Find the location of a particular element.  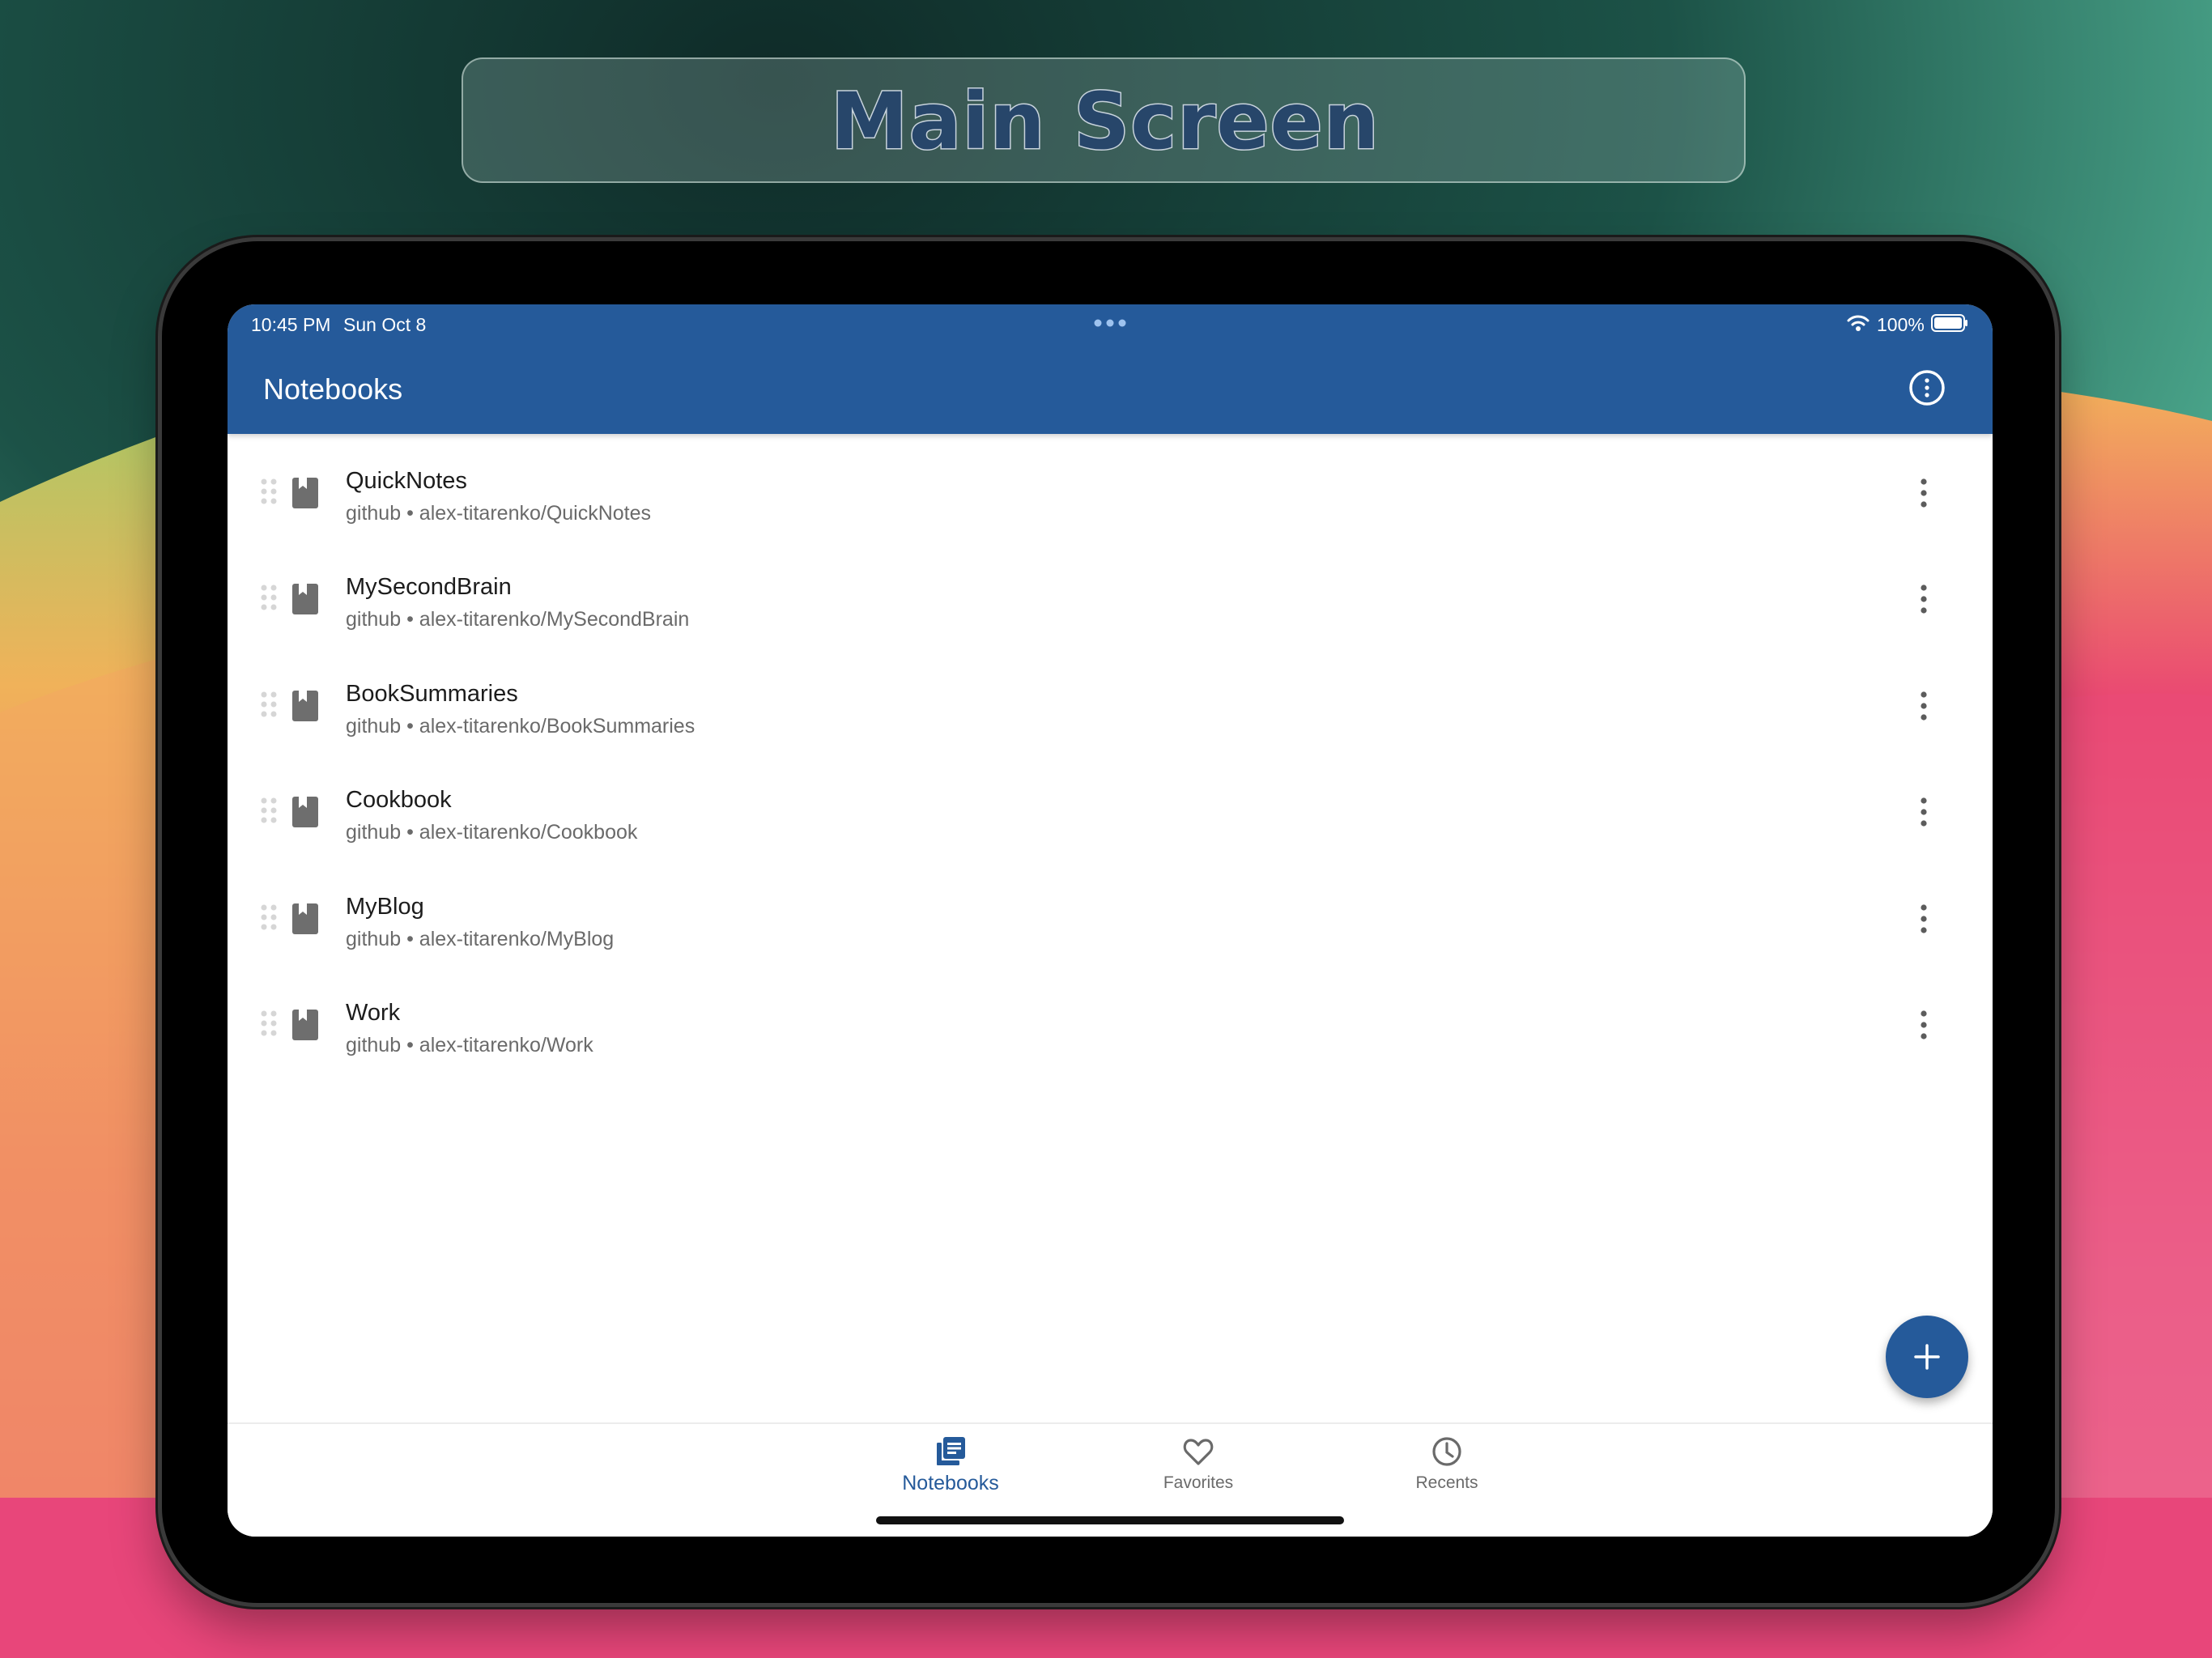

notebook-source: github • alex-titarenko/MyBlog is located at coordinates (480, 939).